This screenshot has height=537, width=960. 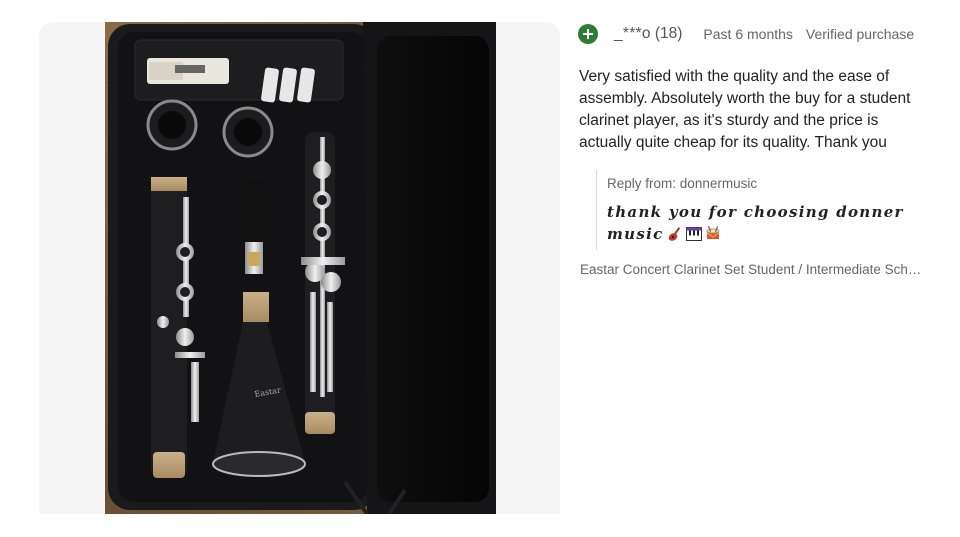 I want to click on piano-keys-emoji-icon, so click(x=693, y=237).